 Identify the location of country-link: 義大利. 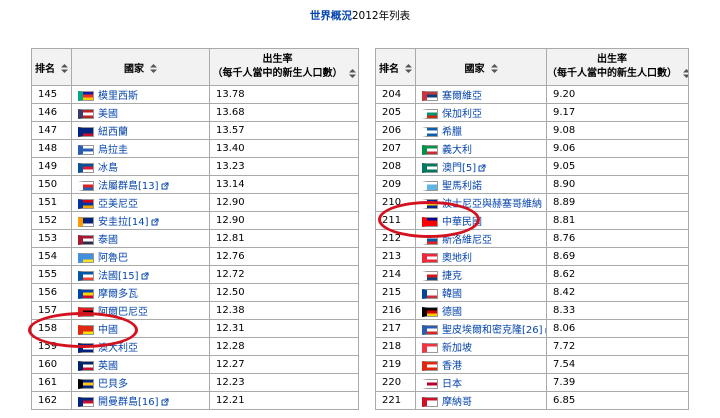
(457, 150).